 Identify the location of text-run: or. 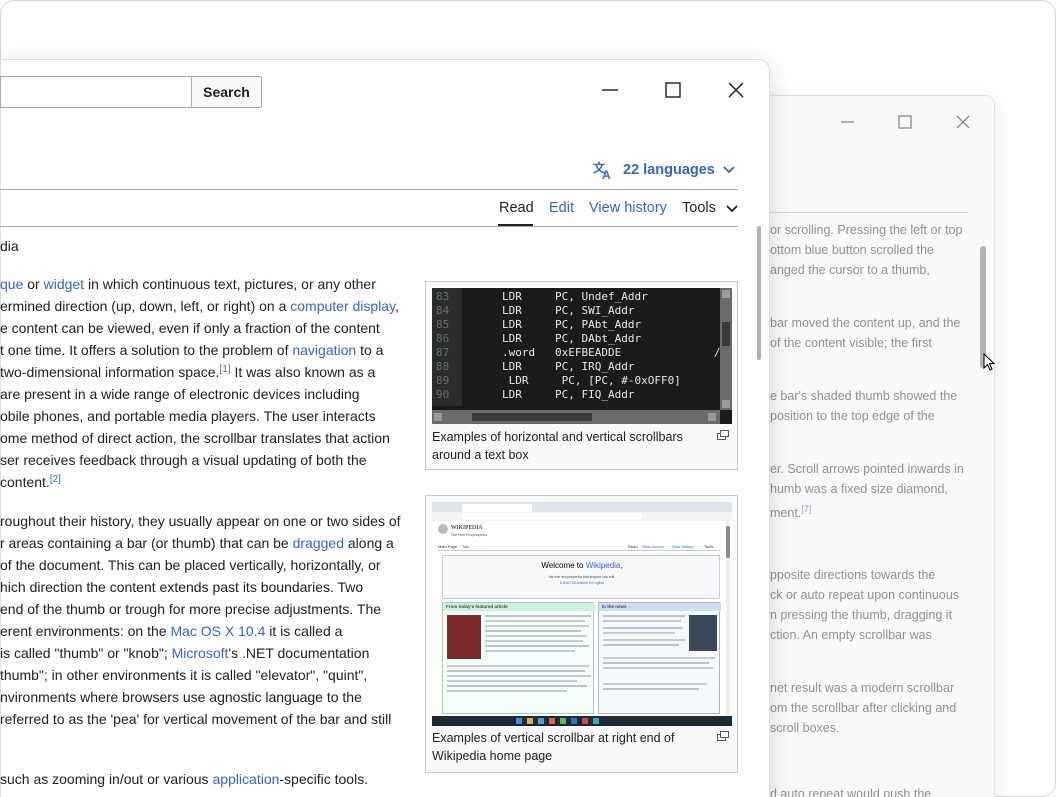
(33, 284).